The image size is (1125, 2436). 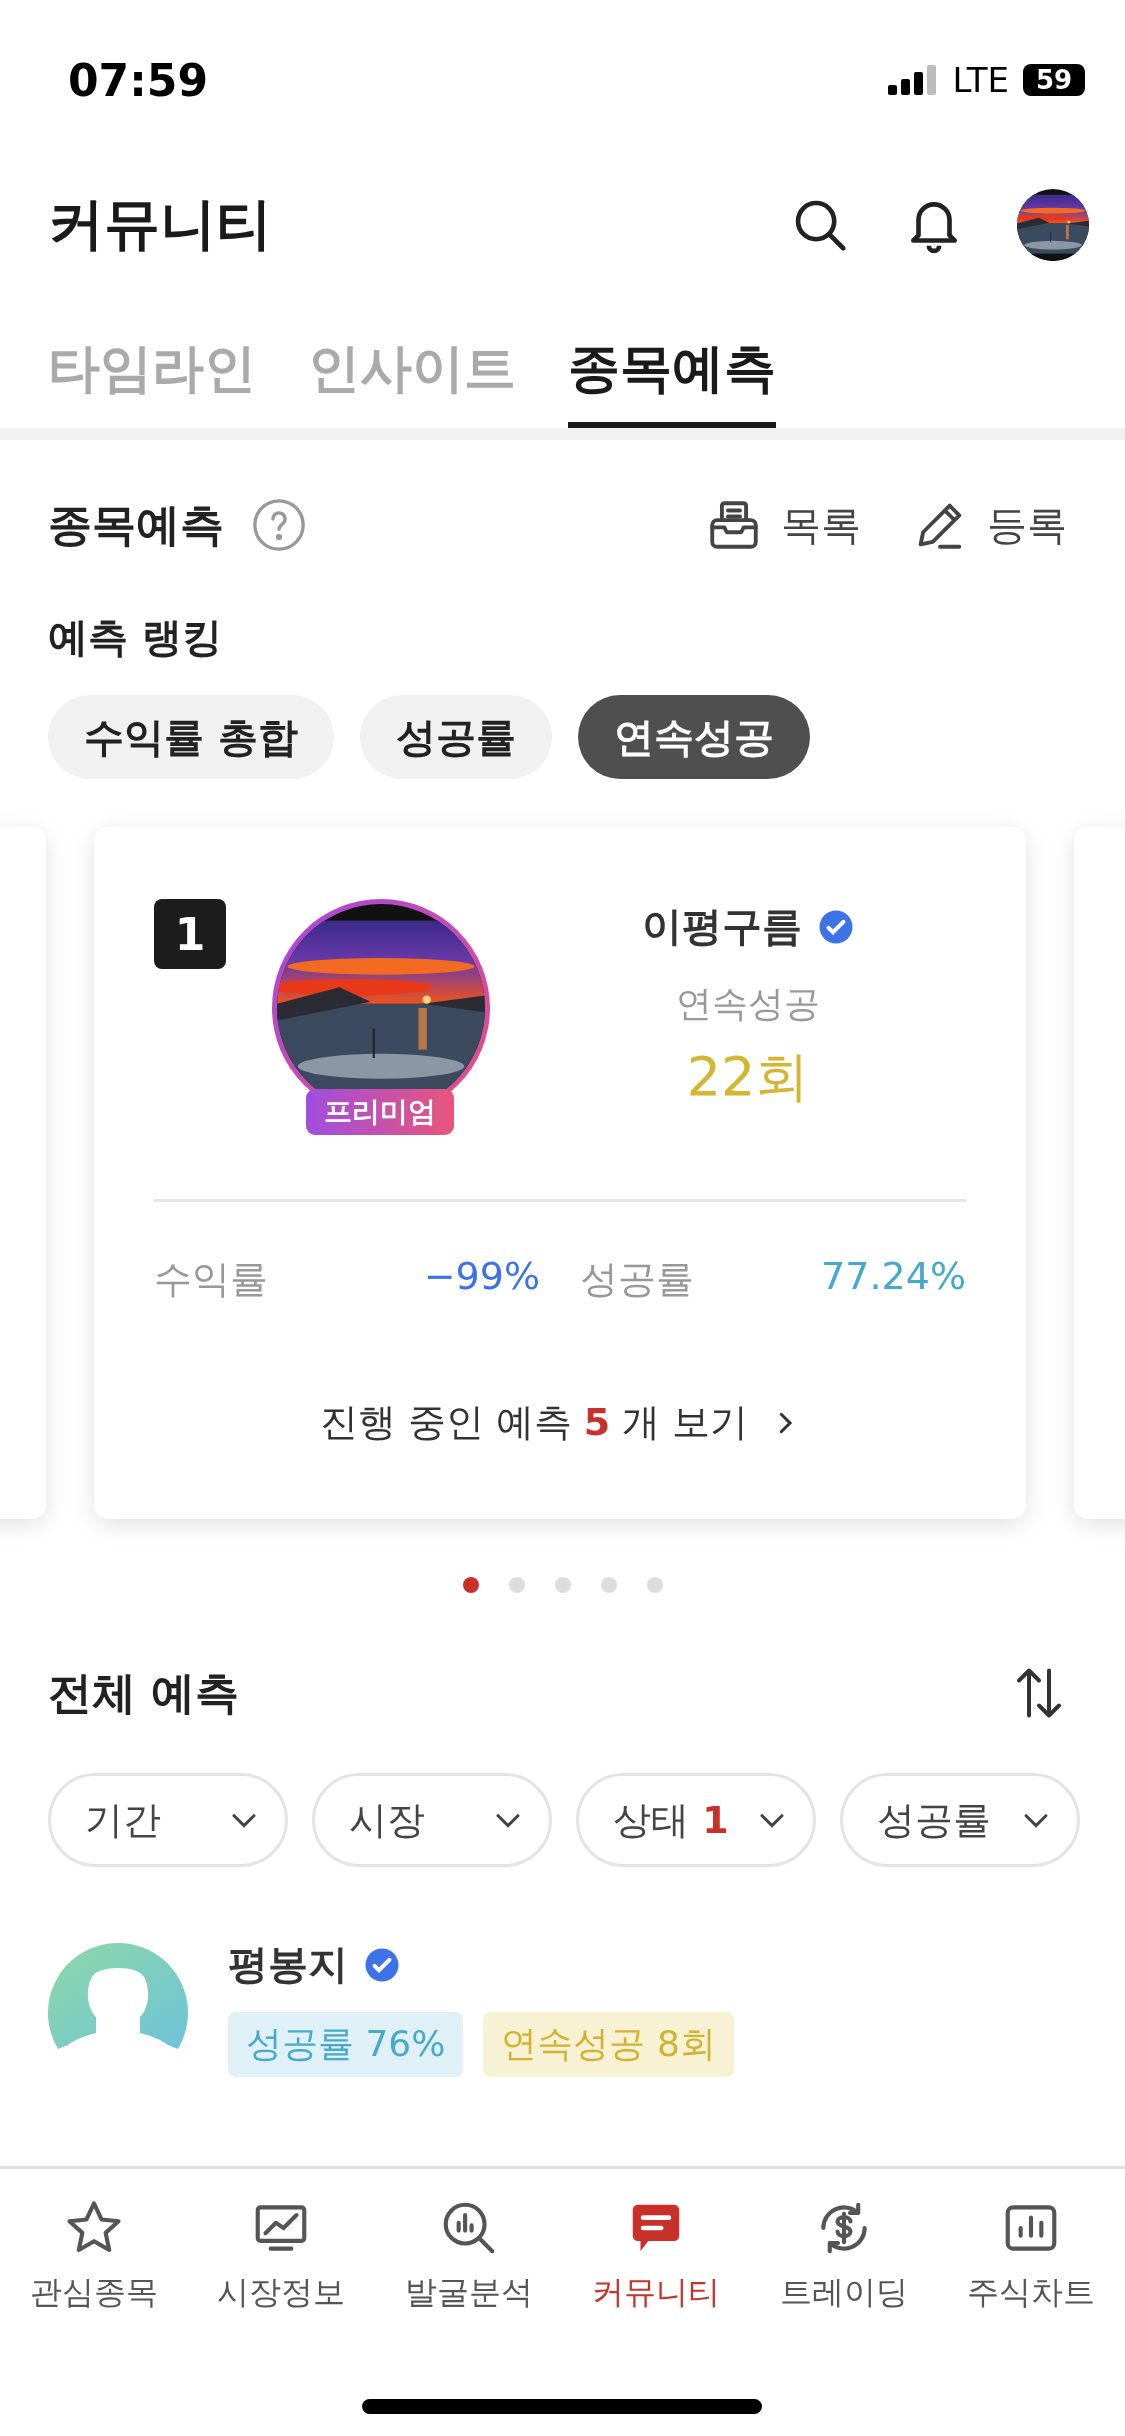 What do you see at coordinates (1054, 80) in the screenshot?
I see `battery-level: 59` at bounding box center [1054, 80].